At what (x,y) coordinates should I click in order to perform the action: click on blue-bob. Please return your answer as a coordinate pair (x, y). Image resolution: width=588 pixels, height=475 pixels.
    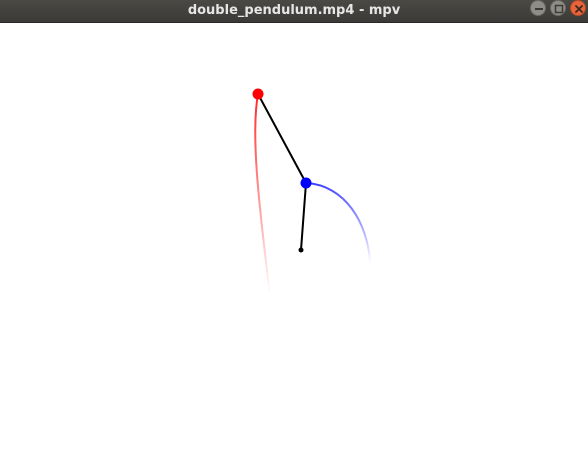
    Looking at the image, I should click on (306, 183).